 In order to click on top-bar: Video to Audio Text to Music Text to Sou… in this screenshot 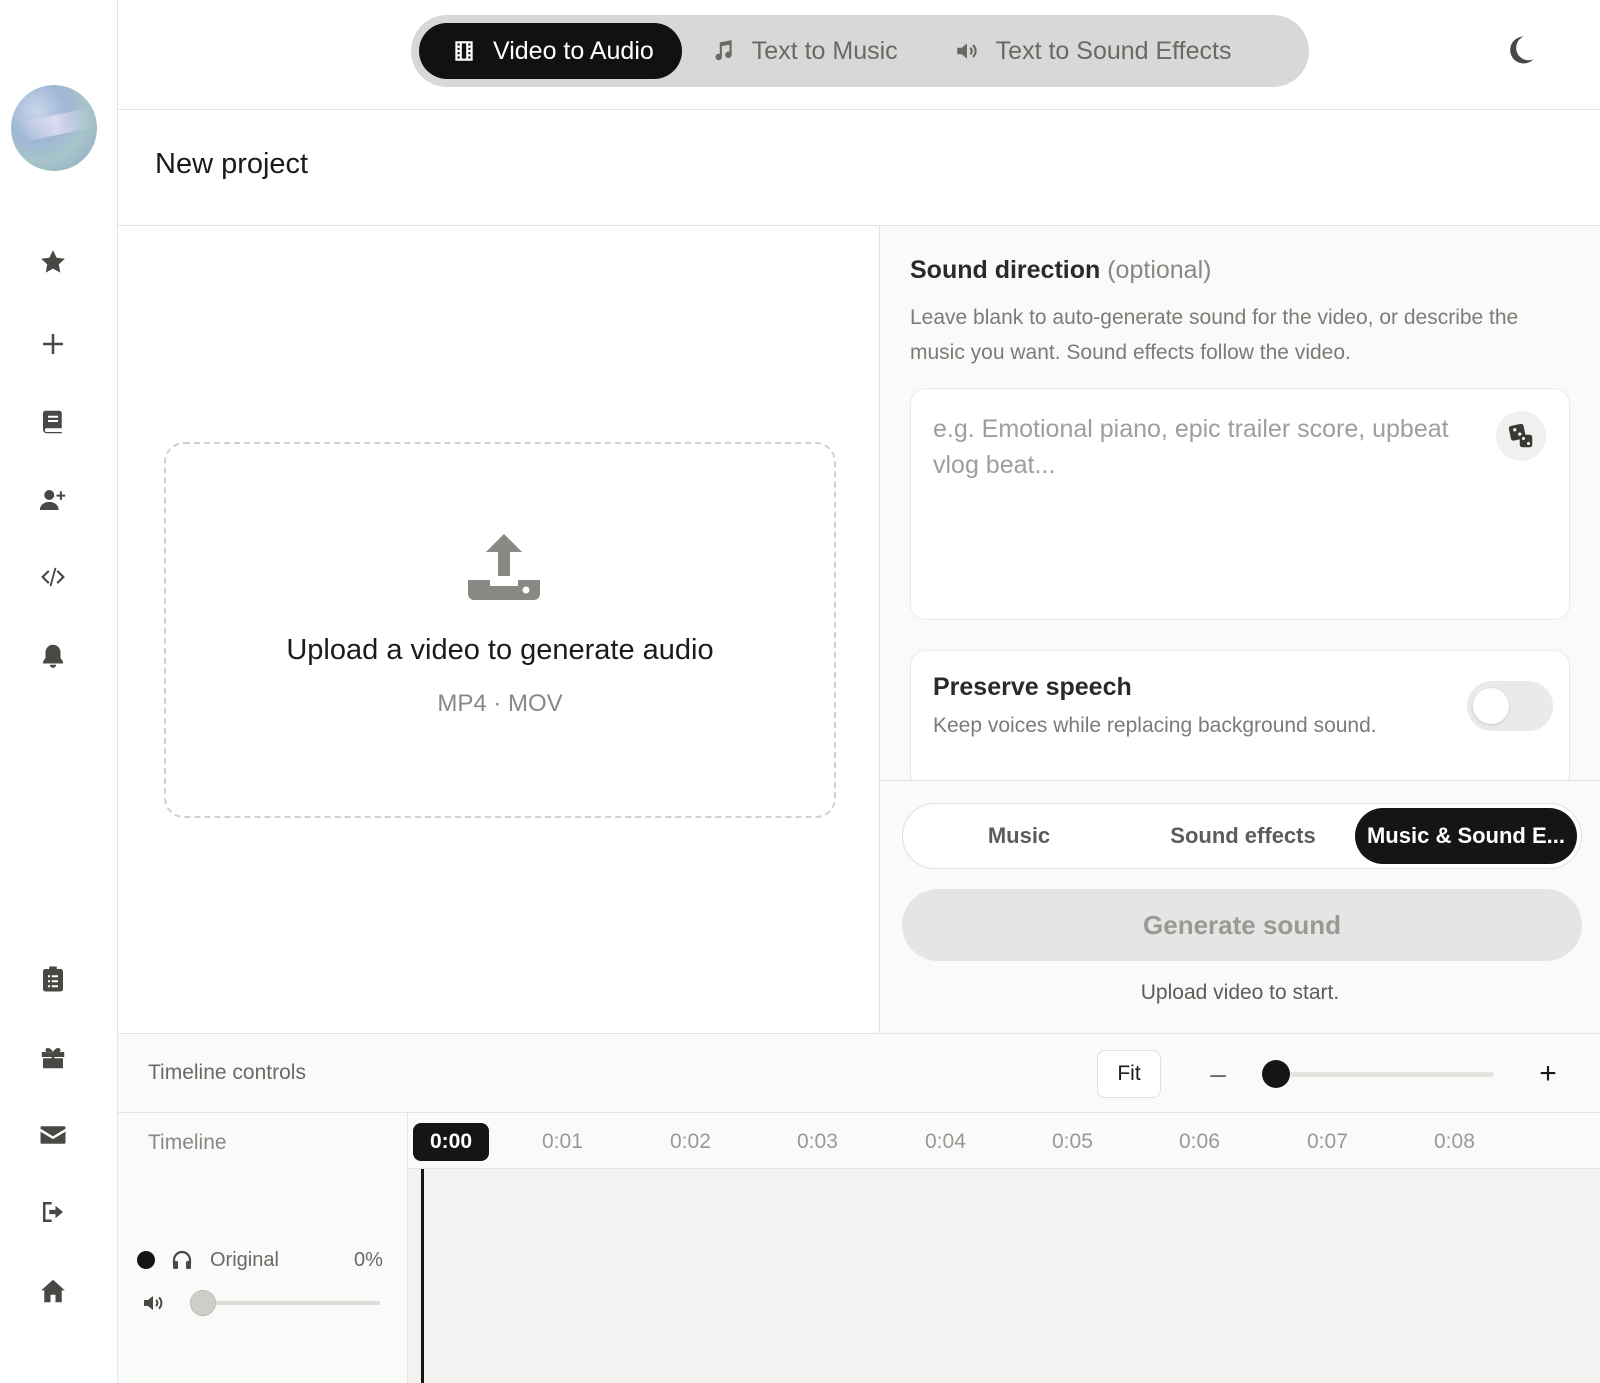, I will do `click(859, 55)`.